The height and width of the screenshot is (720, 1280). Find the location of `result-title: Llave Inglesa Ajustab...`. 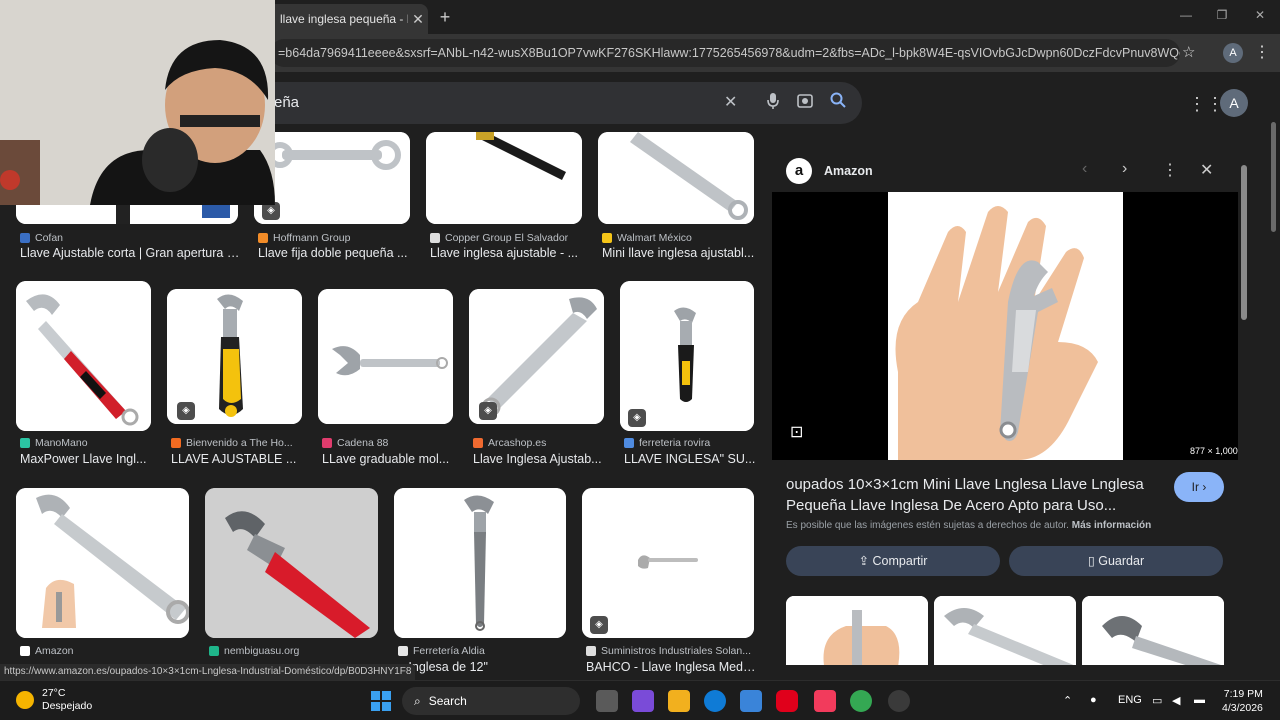

result-title: Llave Inglesa Ajustab... is located at coordinates (539, 459).